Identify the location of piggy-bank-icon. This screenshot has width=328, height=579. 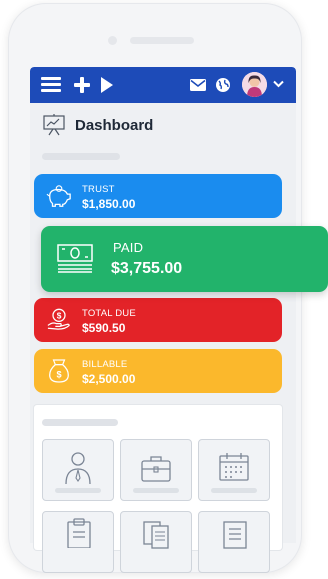
(58, 196).